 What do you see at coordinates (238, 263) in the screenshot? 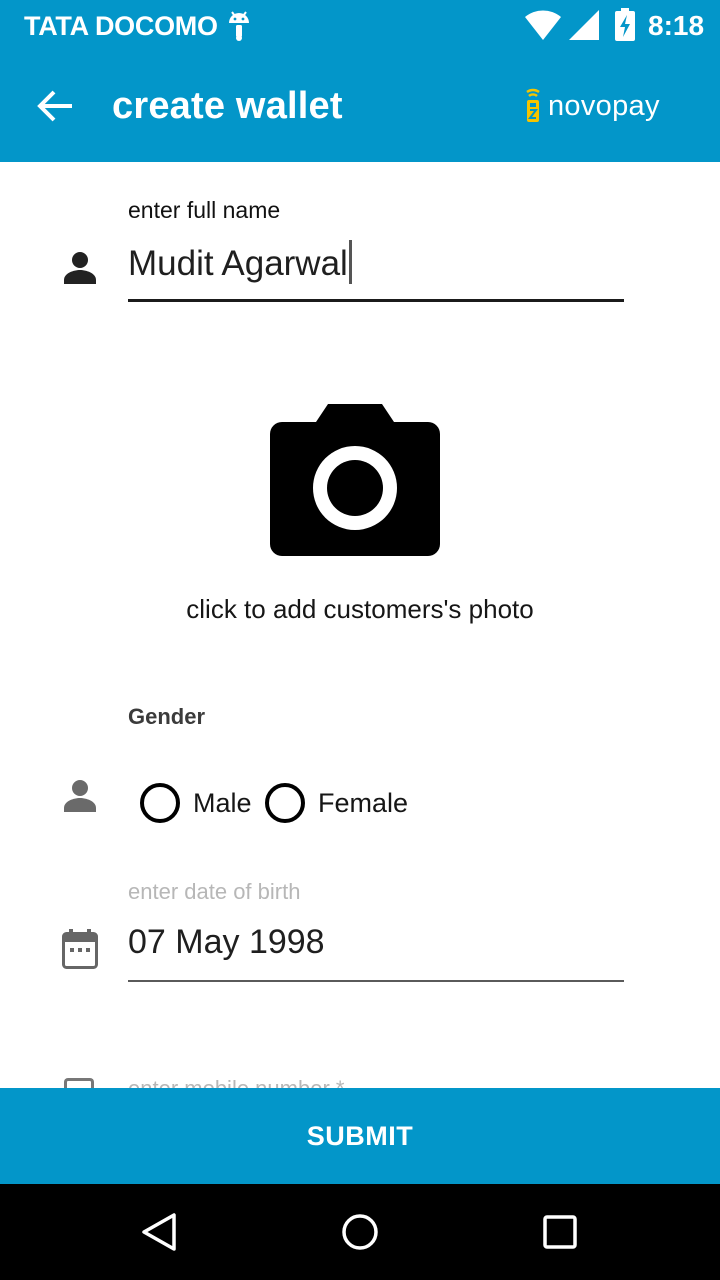
I see `full-name-value: Mudit Agarwal` at bounding box center [238, 263].